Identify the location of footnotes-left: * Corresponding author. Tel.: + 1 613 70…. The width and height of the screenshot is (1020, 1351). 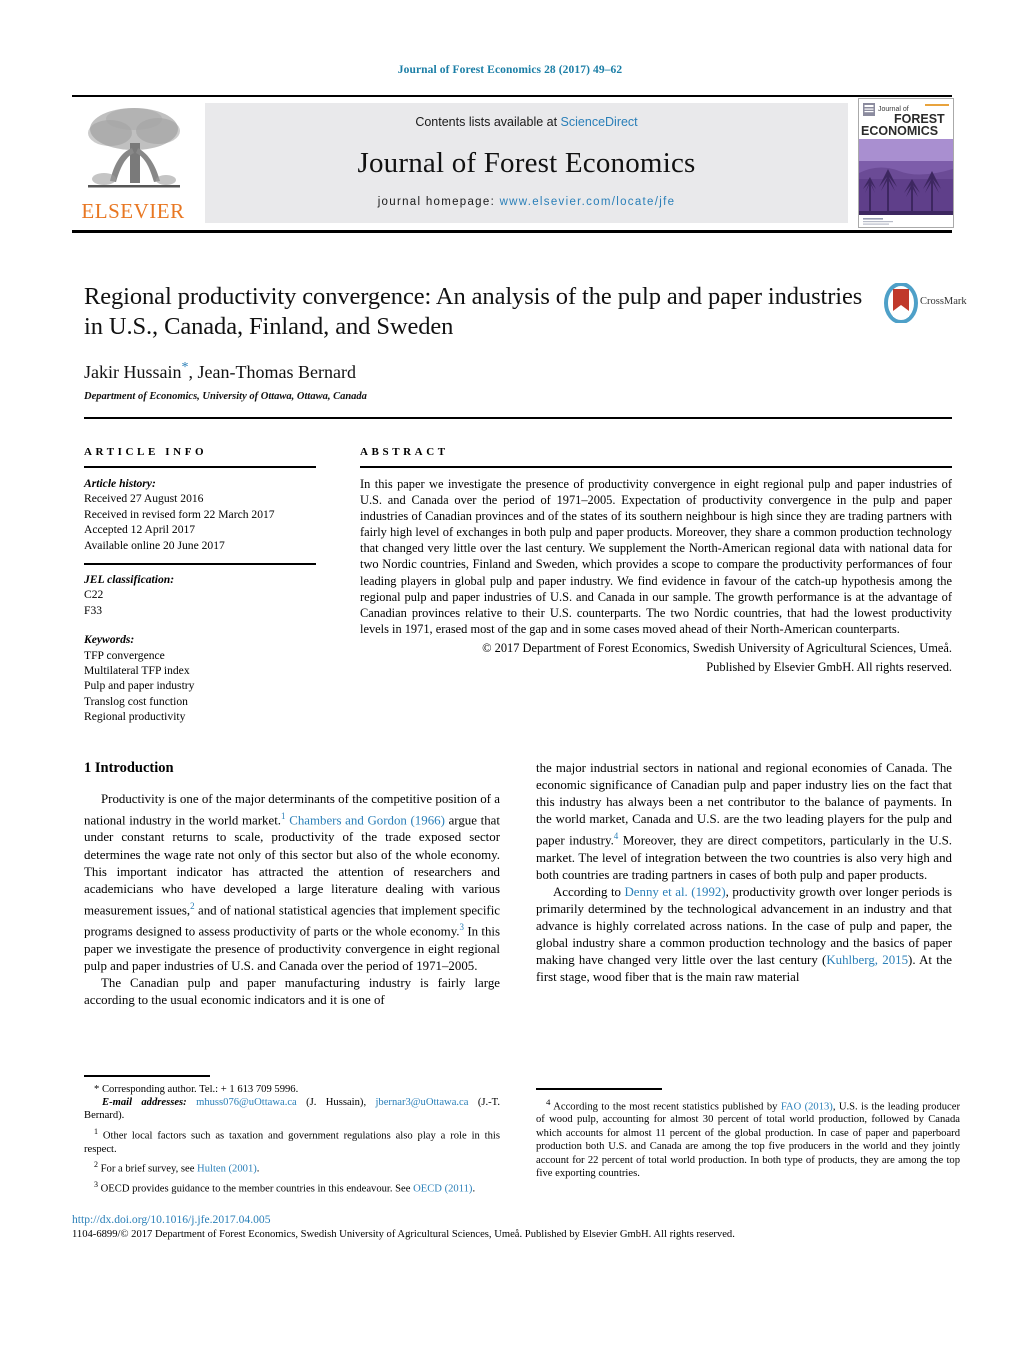
(292, 1135).